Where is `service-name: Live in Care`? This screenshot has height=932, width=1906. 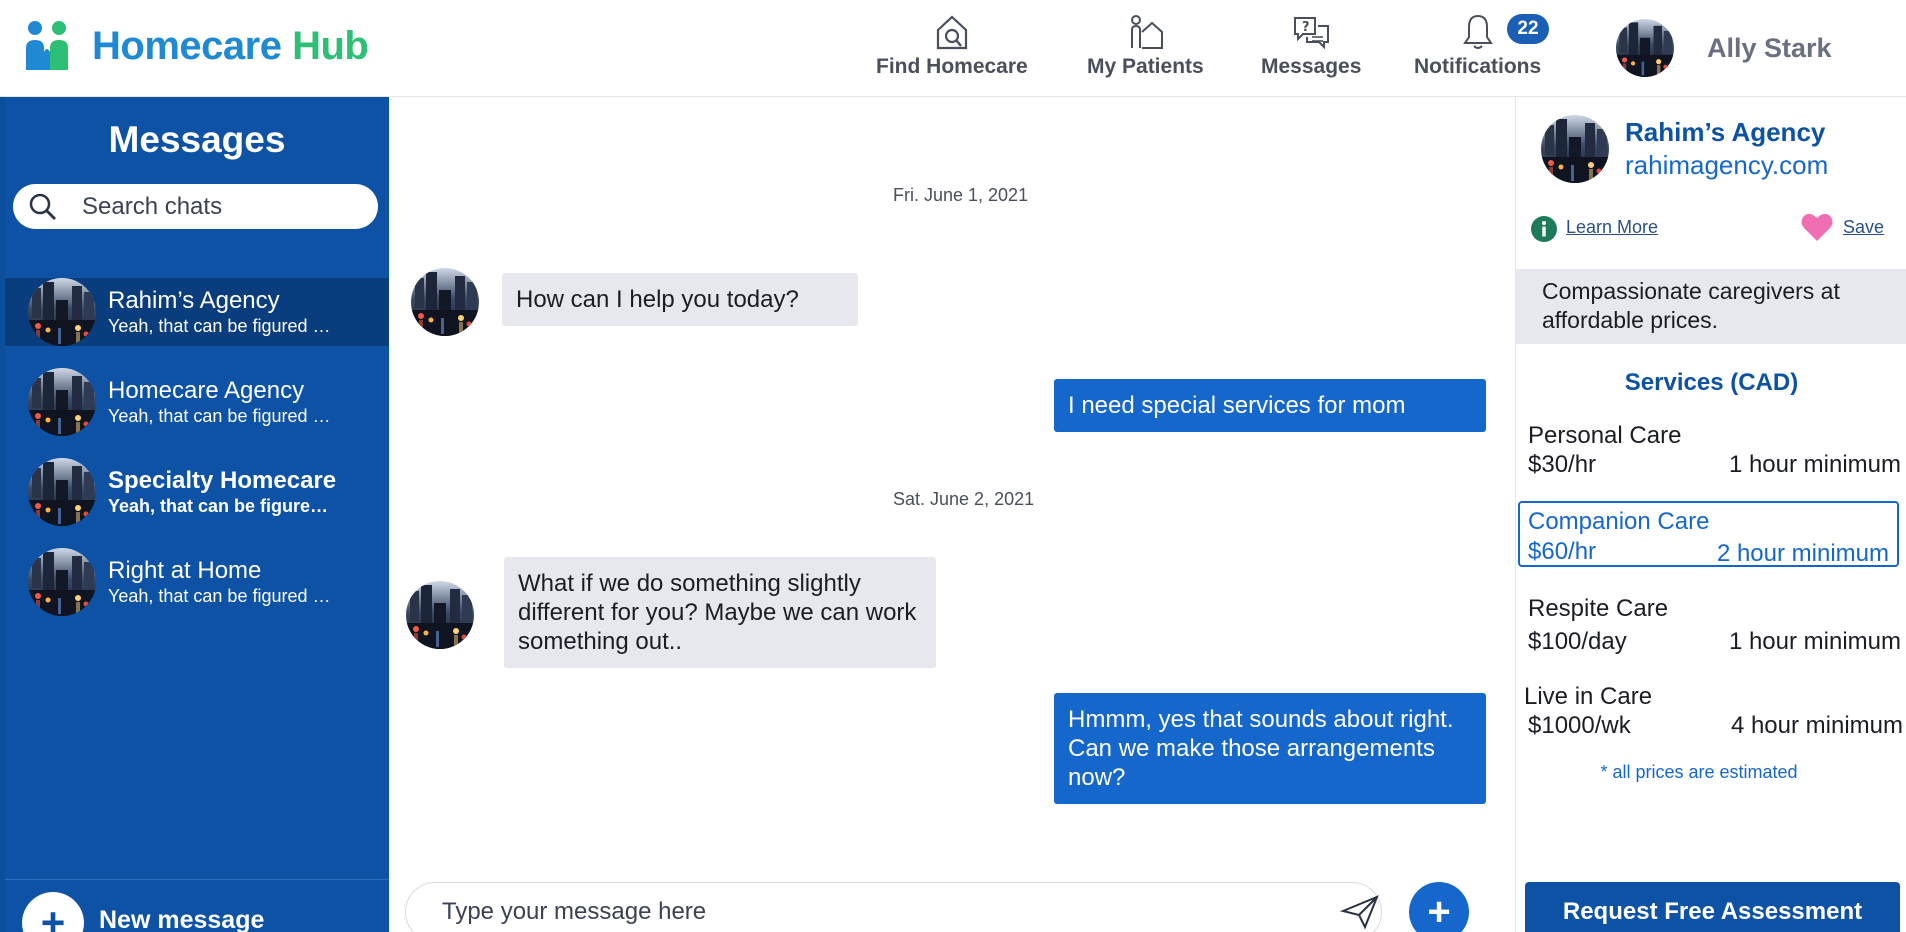
service-name: Live in Care is located at coordinates (1588, 696).